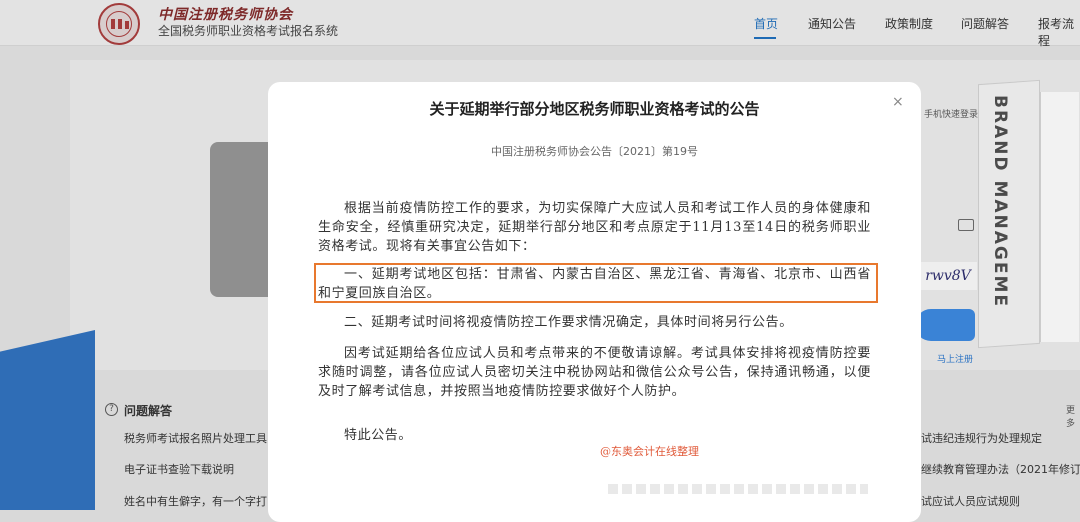 This screenshot has width=1080, height=522. What do you see at coordinates (111, 409) in the screenshot?
I see `question-icon: ?` at bounding box center [111, 409].